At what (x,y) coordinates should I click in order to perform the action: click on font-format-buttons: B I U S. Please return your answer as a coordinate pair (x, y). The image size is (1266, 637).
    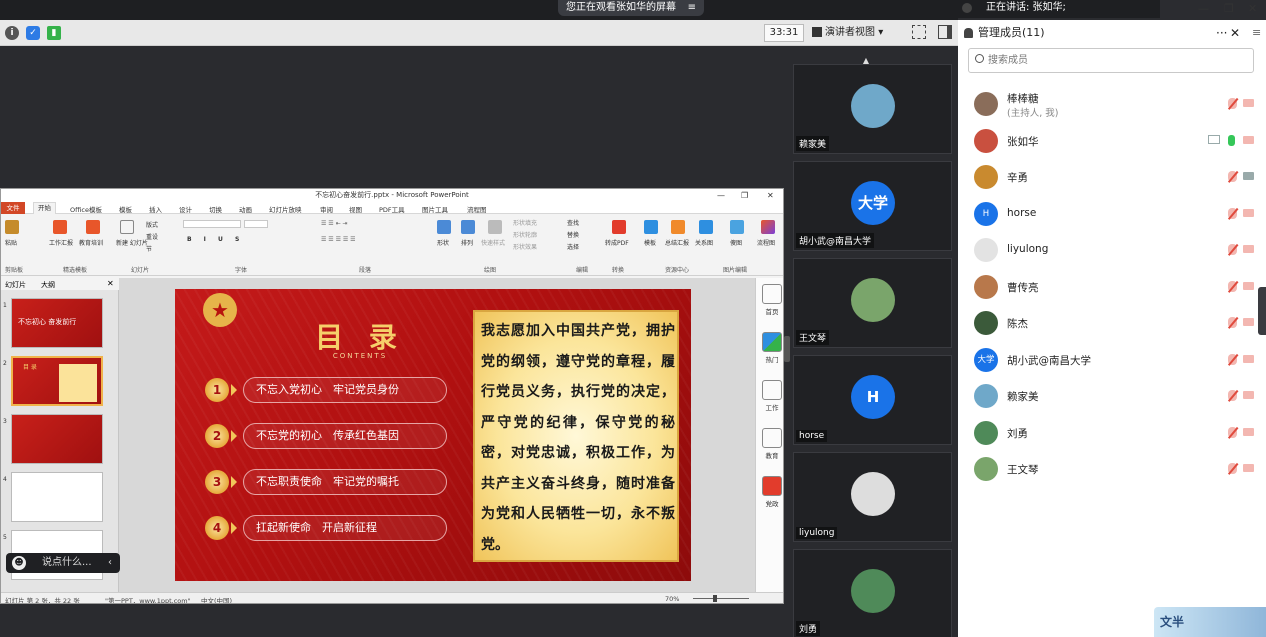
    Looking at the image, I should click on (215, 239).